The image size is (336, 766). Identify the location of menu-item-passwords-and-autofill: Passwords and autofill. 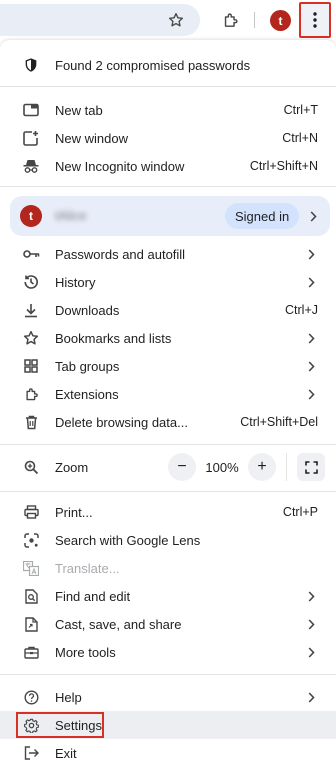
(168, 254).